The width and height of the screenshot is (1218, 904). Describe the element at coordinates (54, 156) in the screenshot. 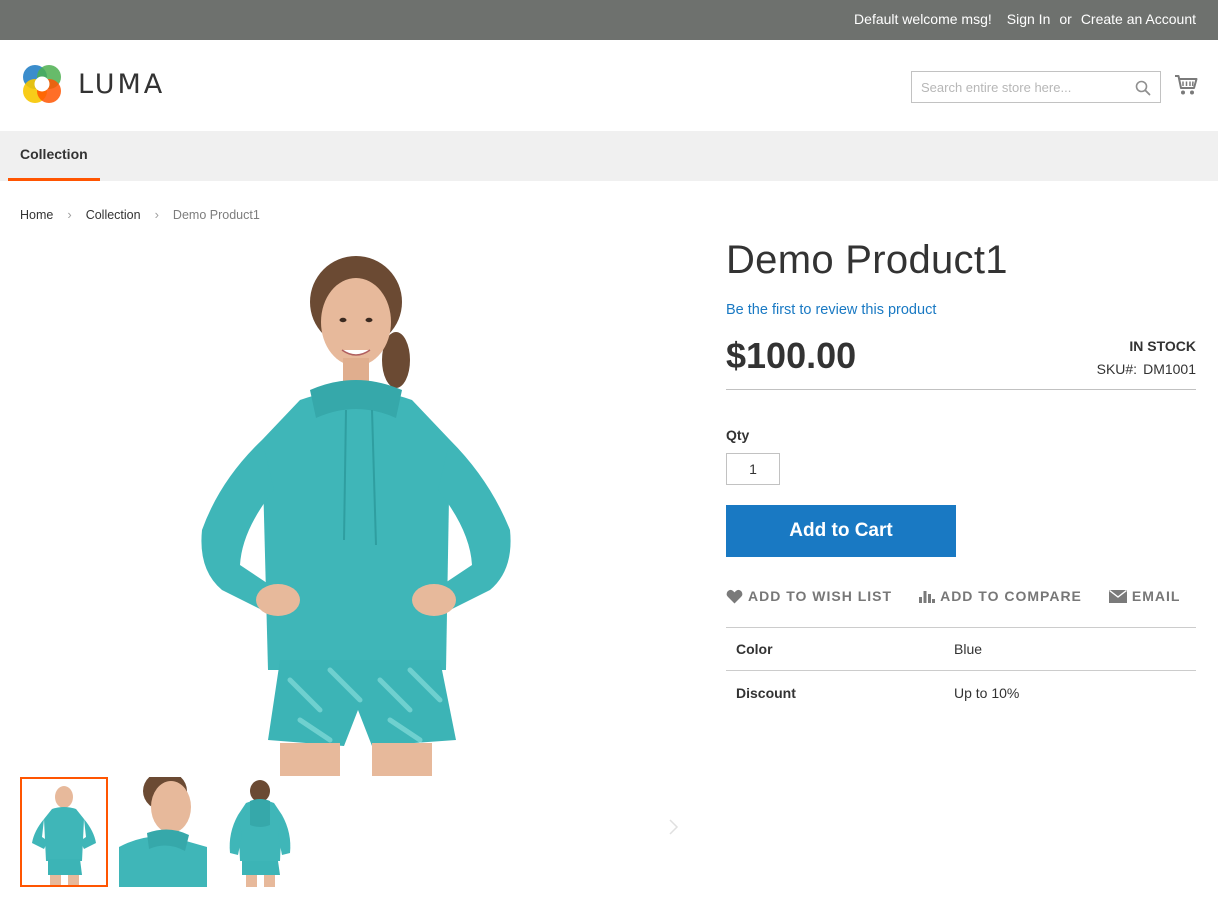

I see `nav-item-collection: Collection` at that location.